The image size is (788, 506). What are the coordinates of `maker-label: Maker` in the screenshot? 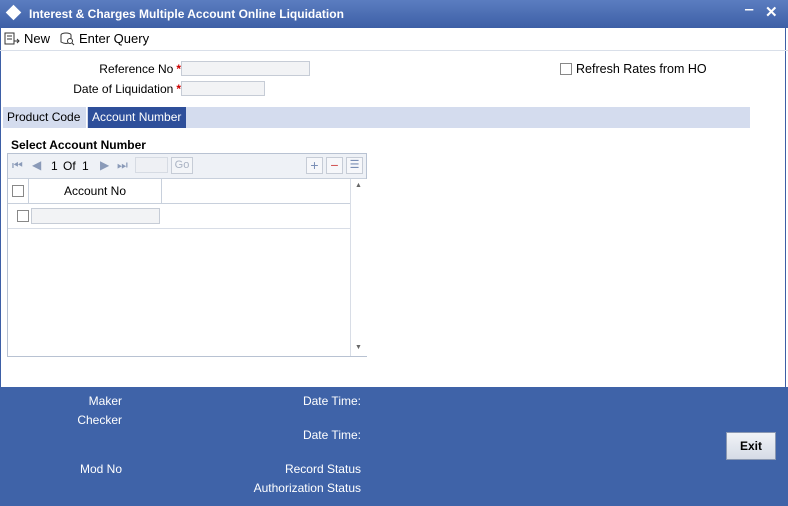 It's located at (105, 401).